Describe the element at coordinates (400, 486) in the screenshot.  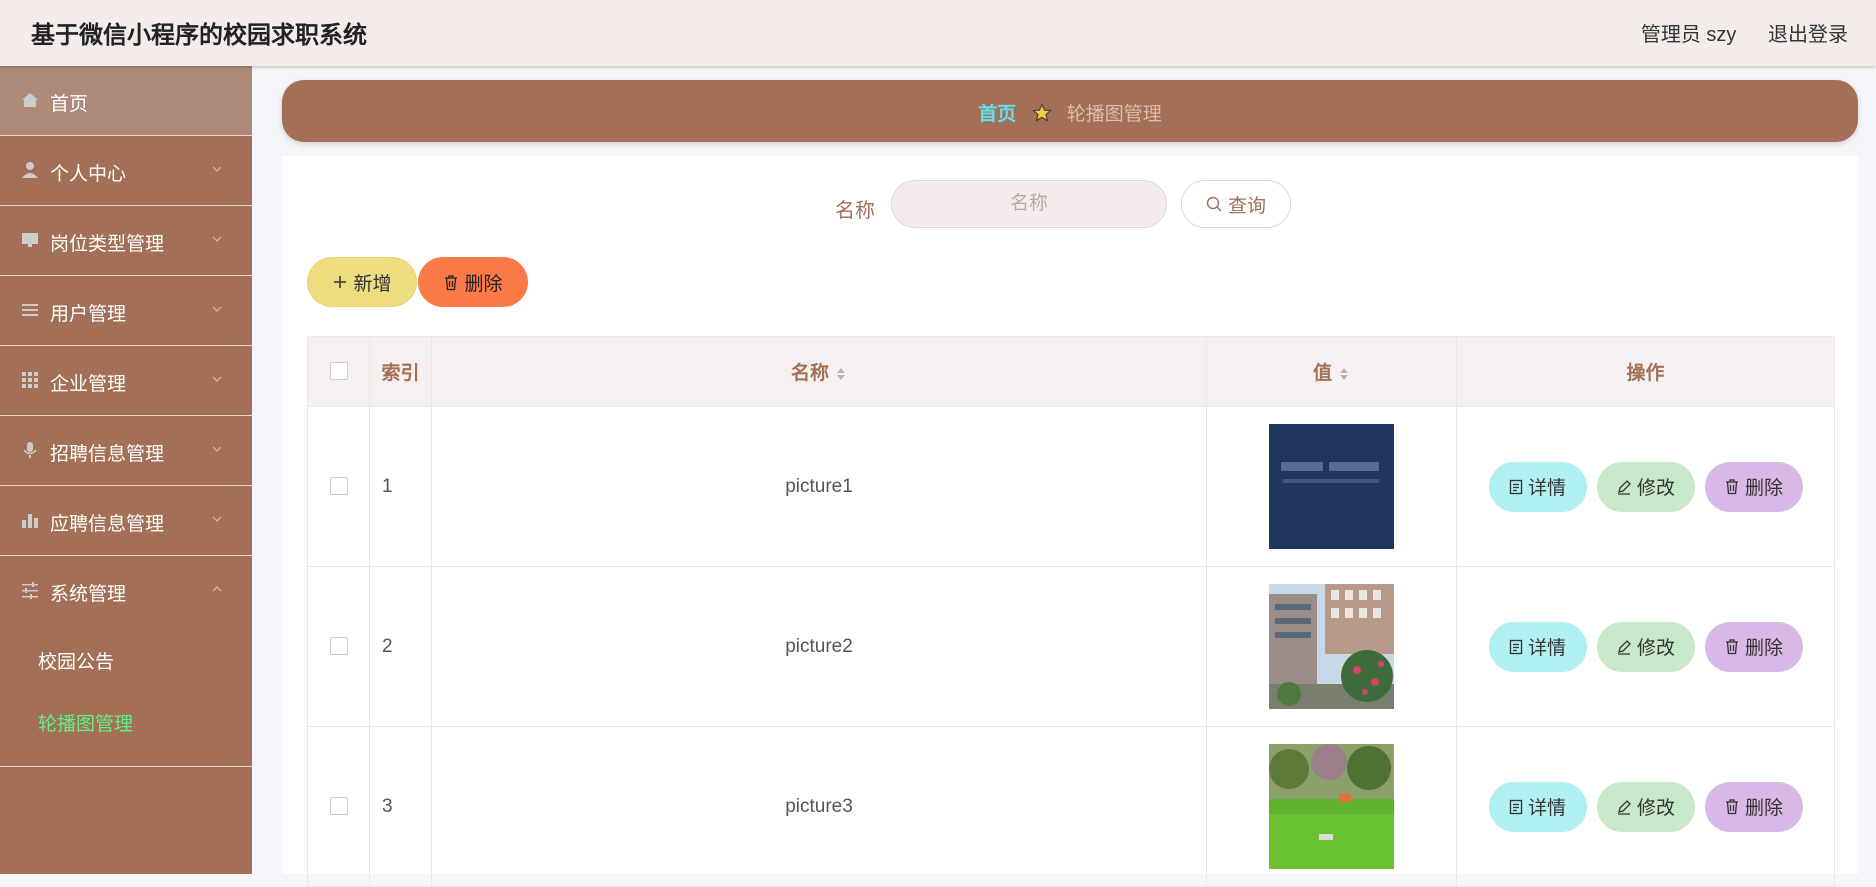
I see `row-index: 1` at that location.